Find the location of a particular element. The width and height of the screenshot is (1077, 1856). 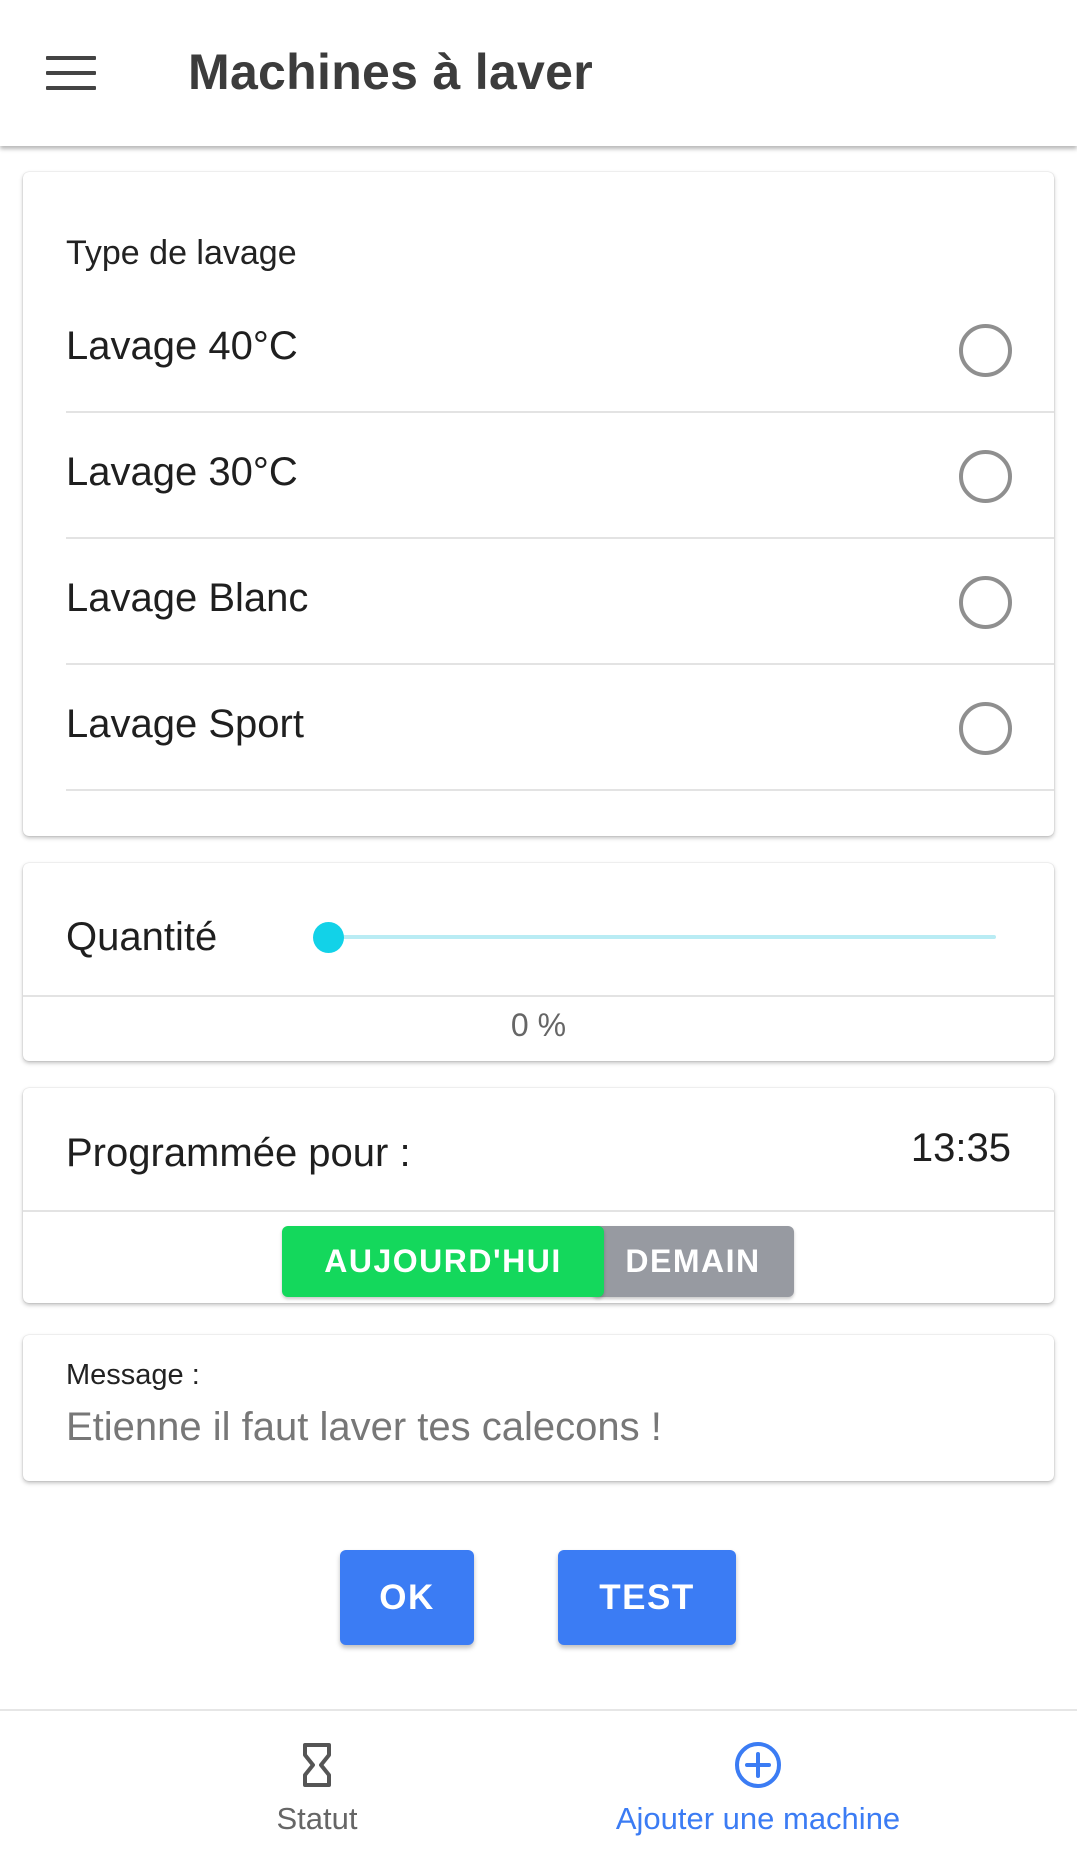

wash-option-30c: Lavage 30°C is located at coordinates (560, 476).